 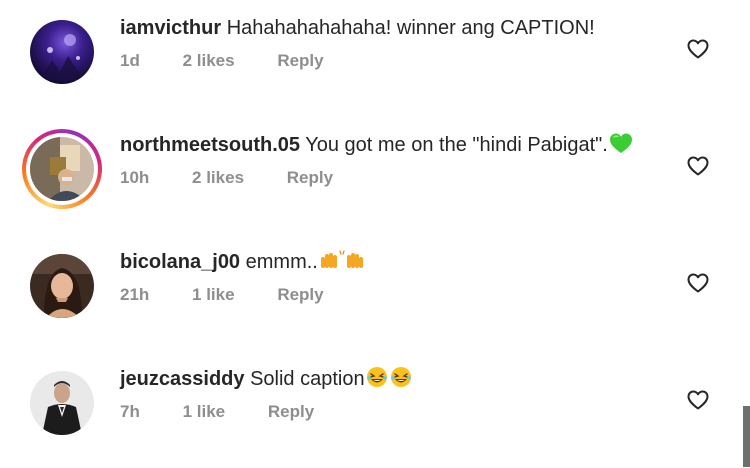 I want to click on comment-meta: 7h 1 like Reply, so click(x=236, y=412).